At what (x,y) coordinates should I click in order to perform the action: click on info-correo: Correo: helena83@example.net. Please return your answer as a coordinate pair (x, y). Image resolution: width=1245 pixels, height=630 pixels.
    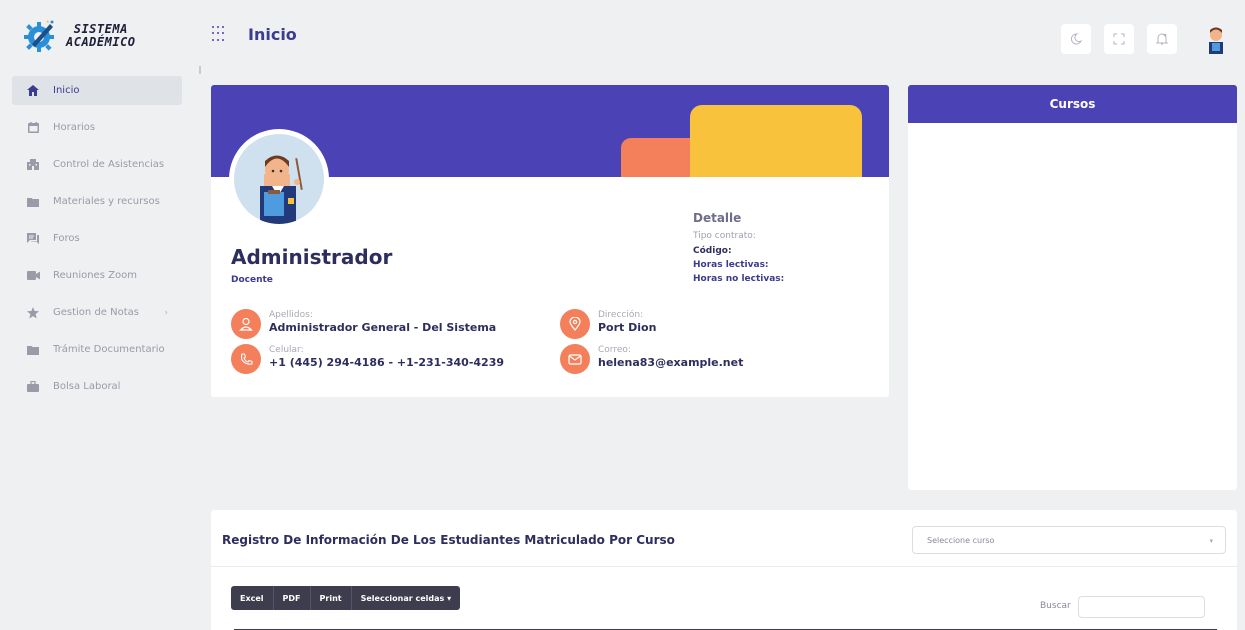
    Looking at the image, I should click on (651, 359).